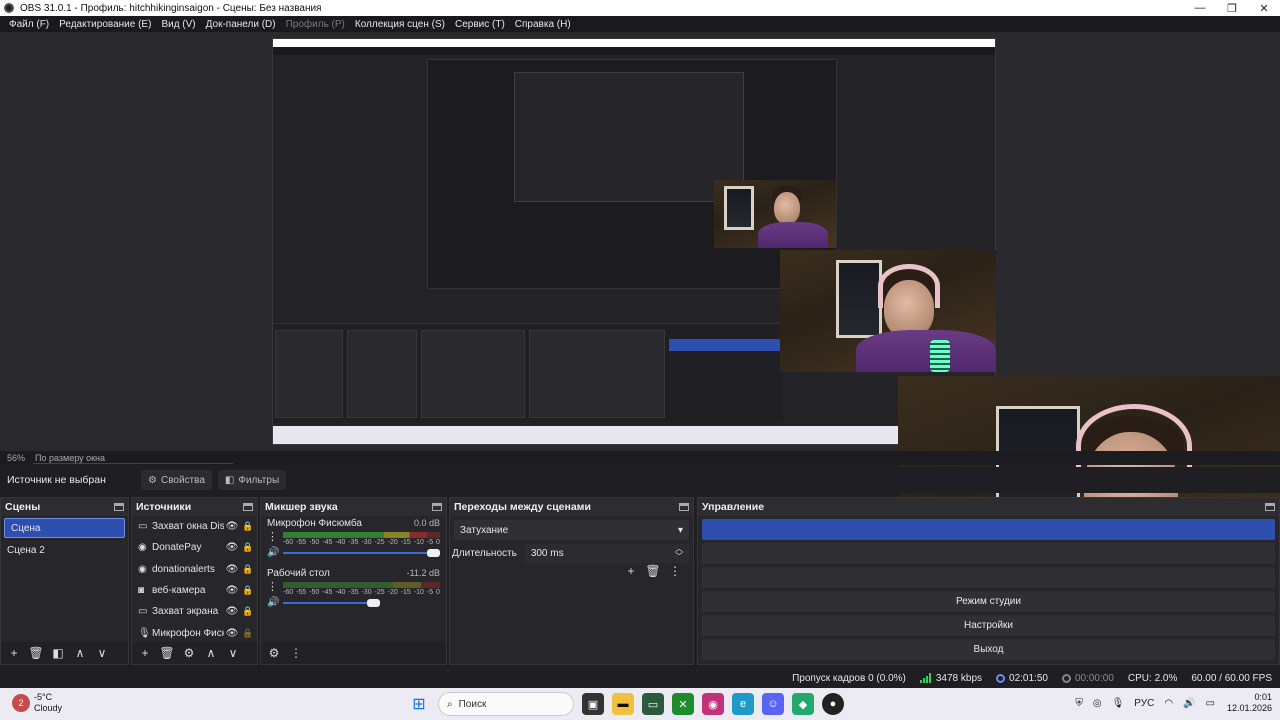 This screenshot has height=720, width=1280. What do you see at coordinates (888, 311) in the screenshot?
I see `webcam-frame-medium` at bounding box center [888, 311].